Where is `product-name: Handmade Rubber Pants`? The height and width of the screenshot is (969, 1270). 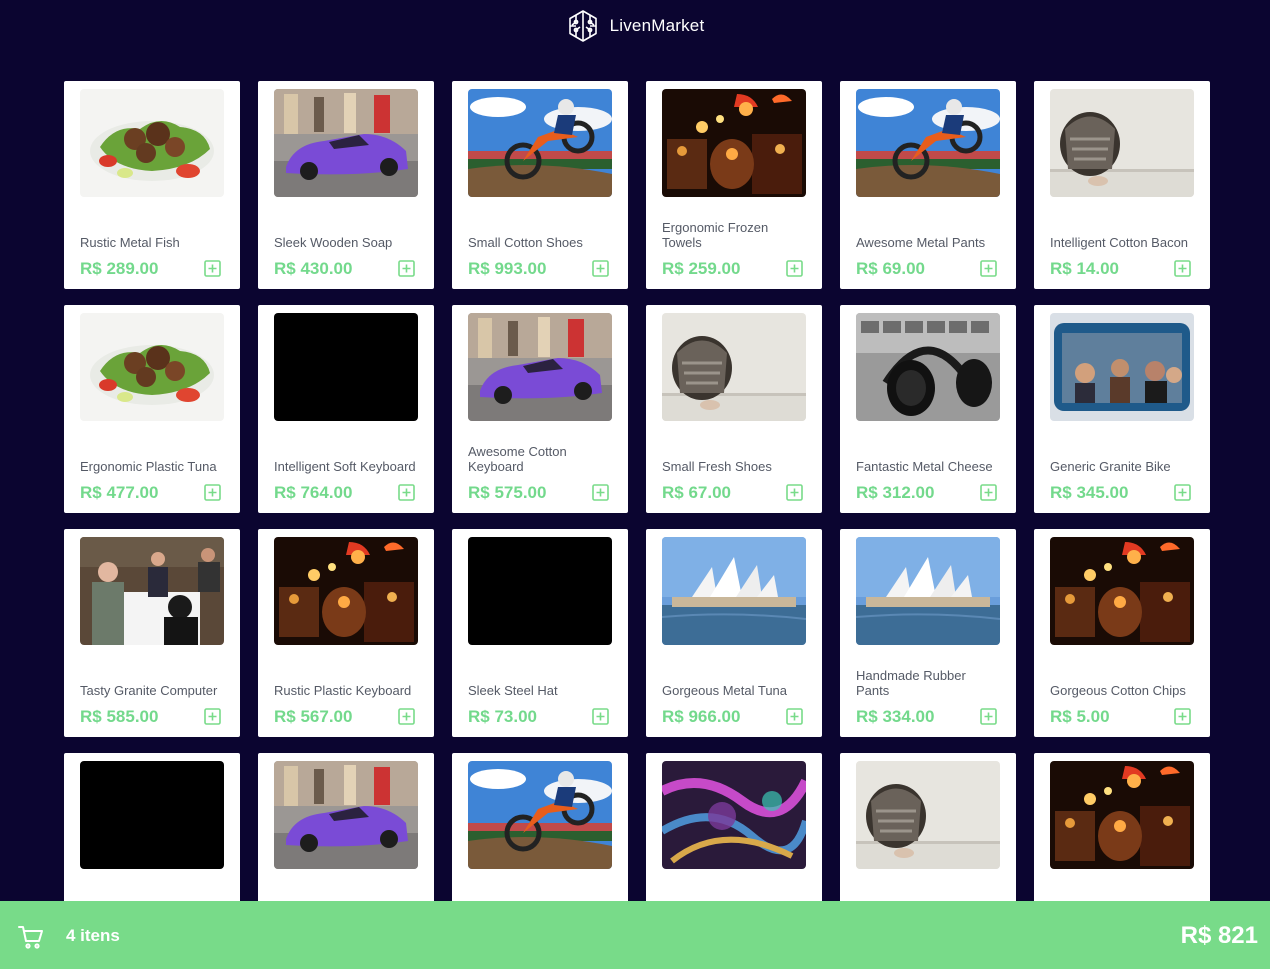 product-name: Handmade Rubber Pants is located at coordinates (911, 683).